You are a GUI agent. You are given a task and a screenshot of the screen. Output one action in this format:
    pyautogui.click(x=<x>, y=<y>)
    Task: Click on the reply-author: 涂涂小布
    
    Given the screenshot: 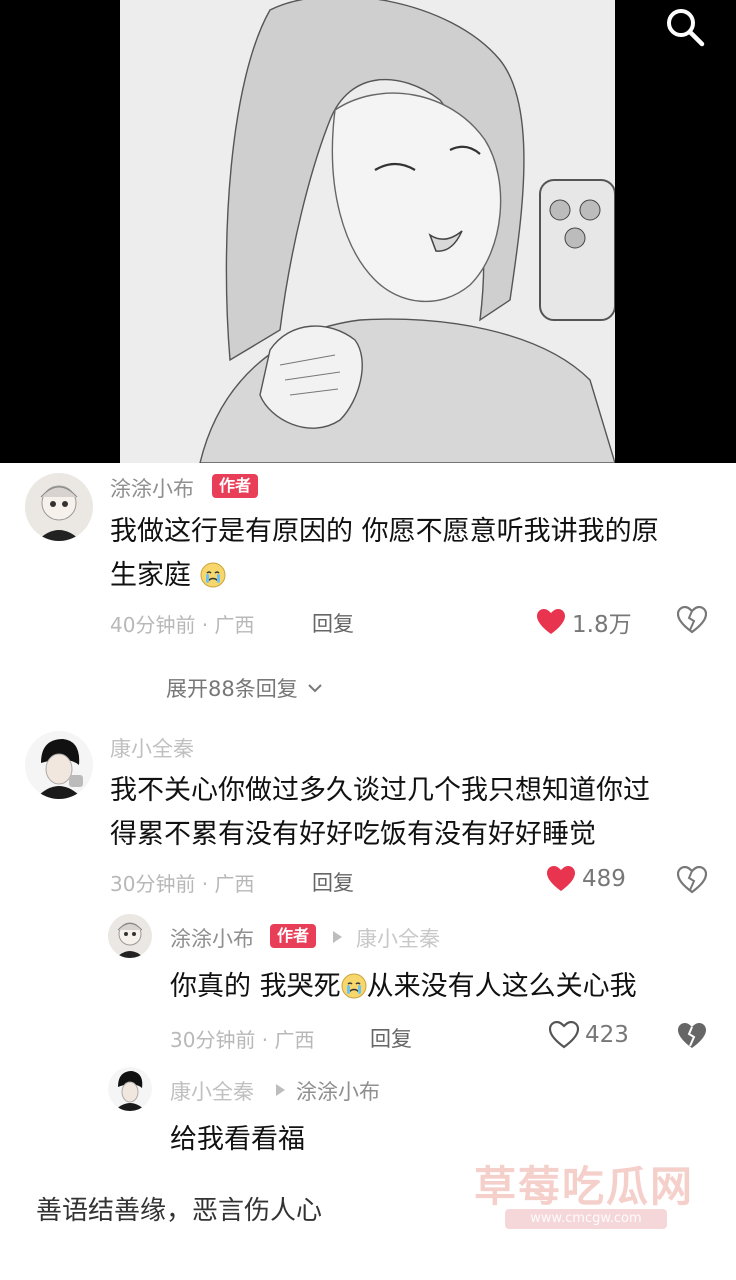 What is the action you would take?
    pyautogui.click(x=212, y=938)
    